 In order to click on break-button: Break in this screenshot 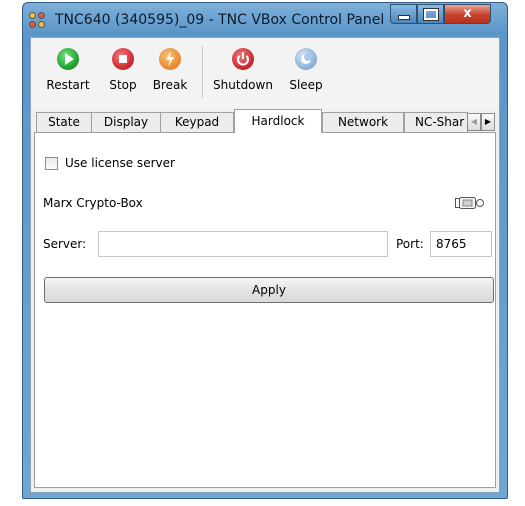, I will do `click(170, 68)`.